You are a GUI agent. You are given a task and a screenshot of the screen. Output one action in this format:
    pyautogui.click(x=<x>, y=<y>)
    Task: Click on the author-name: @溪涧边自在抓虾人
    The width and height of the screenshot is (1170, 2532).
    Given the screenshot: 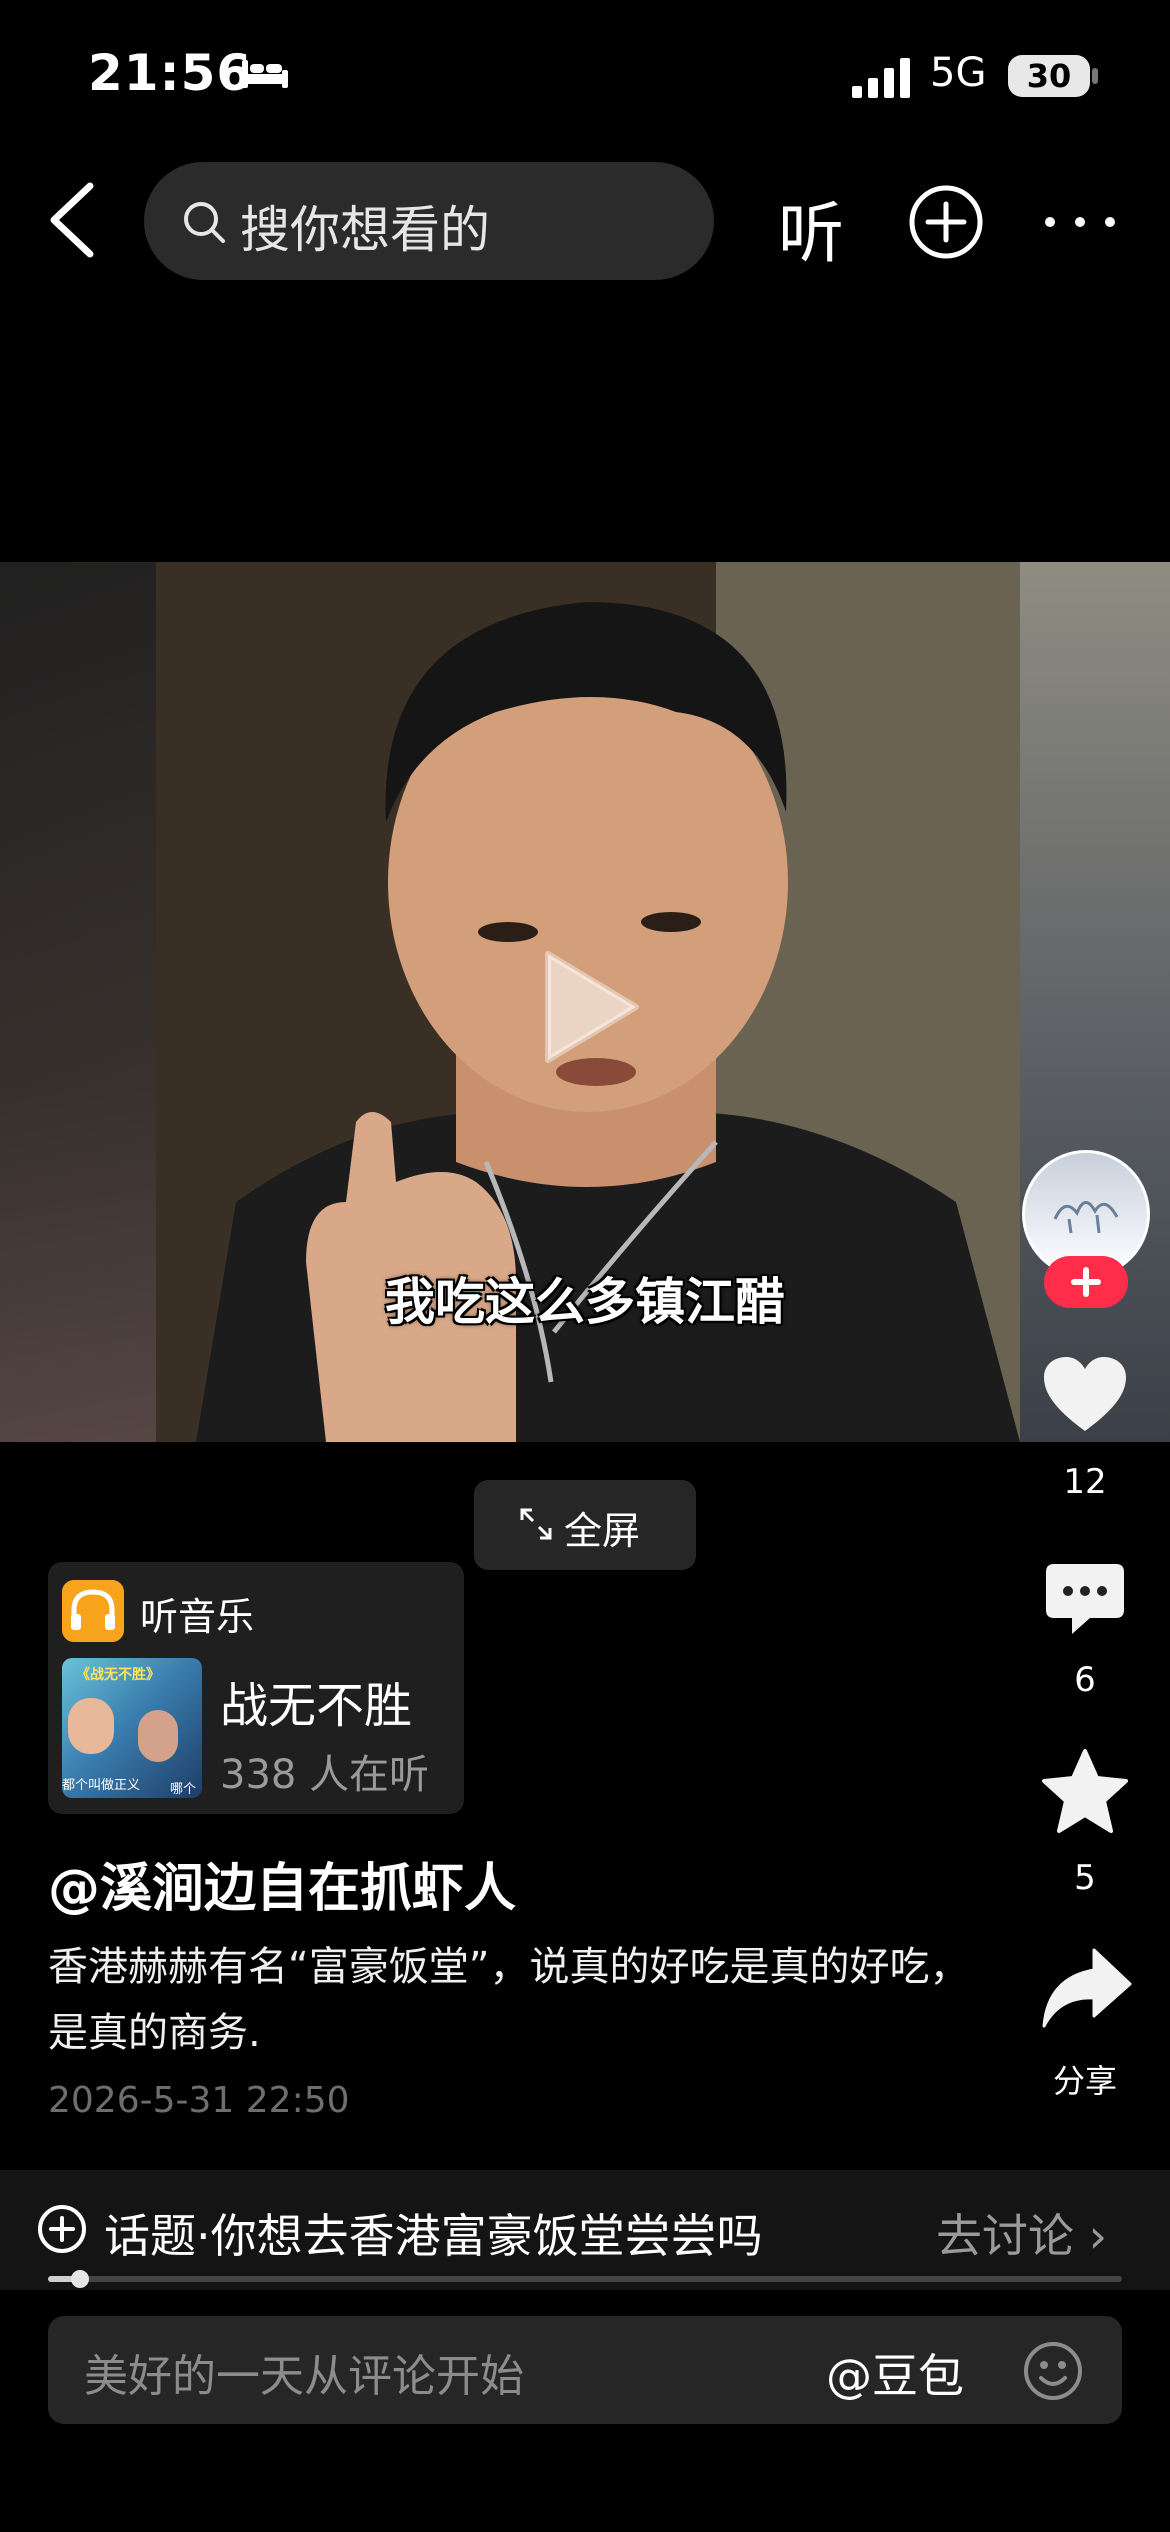 What is the action you would take?
    pyautogui.click(x=282, y=1883)
    